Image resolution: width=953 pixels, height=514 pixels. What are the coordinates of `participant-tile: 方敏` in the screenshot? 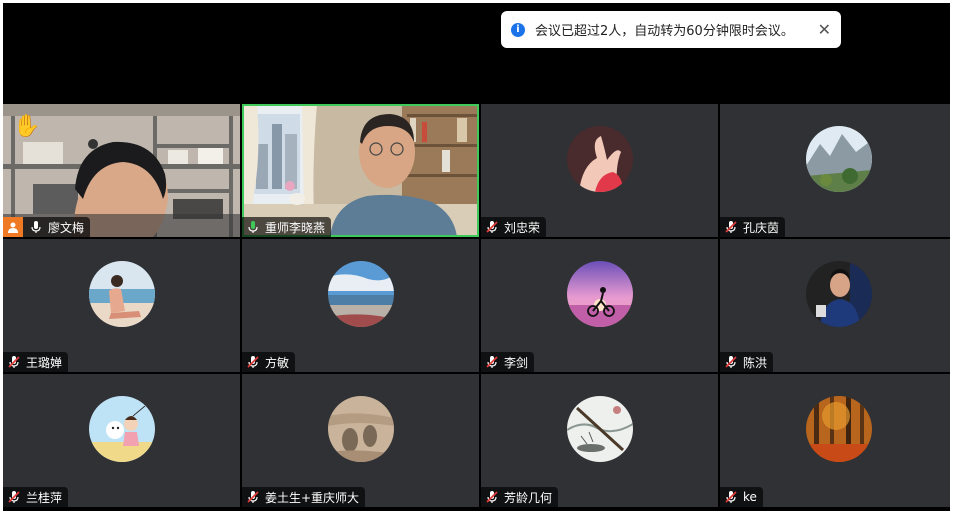 It's located at (360, 305).